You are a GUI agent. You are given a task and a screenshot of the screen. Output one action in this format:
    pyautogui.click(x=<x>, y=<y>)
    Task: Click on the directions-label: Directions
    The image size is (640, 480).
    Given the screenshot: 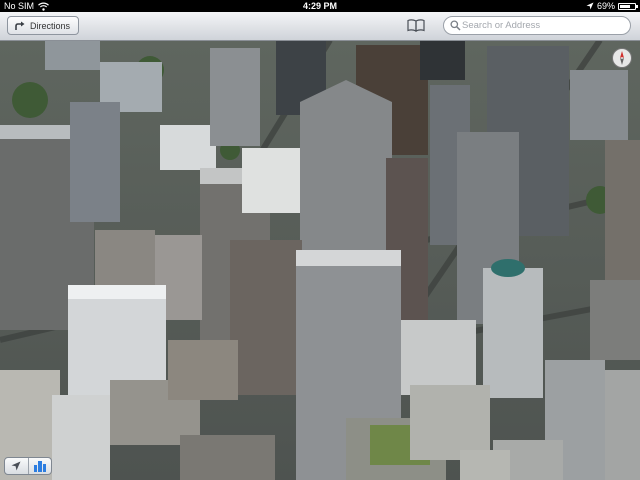 What is the action you would take?
    pyautogui.click(x=50, y=25)
    